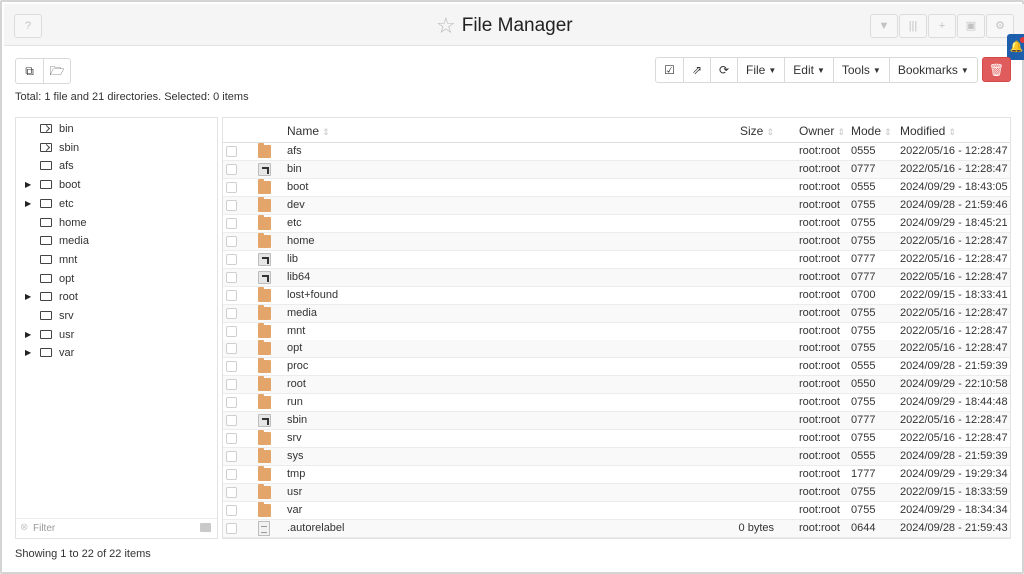  Describe the element at coordinates (295, 402) in the screenshot. I see `file-name: run` at that location.